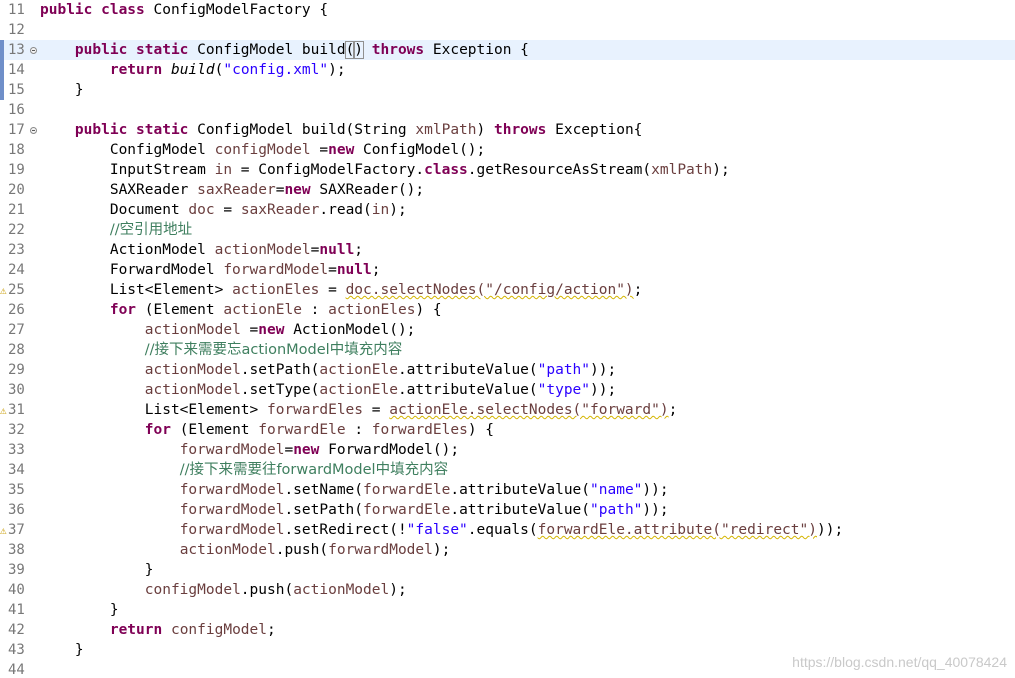 The width and height of the screenshot is (1015, 678). I want to click on code-line: 41 }, so click(507, 610).